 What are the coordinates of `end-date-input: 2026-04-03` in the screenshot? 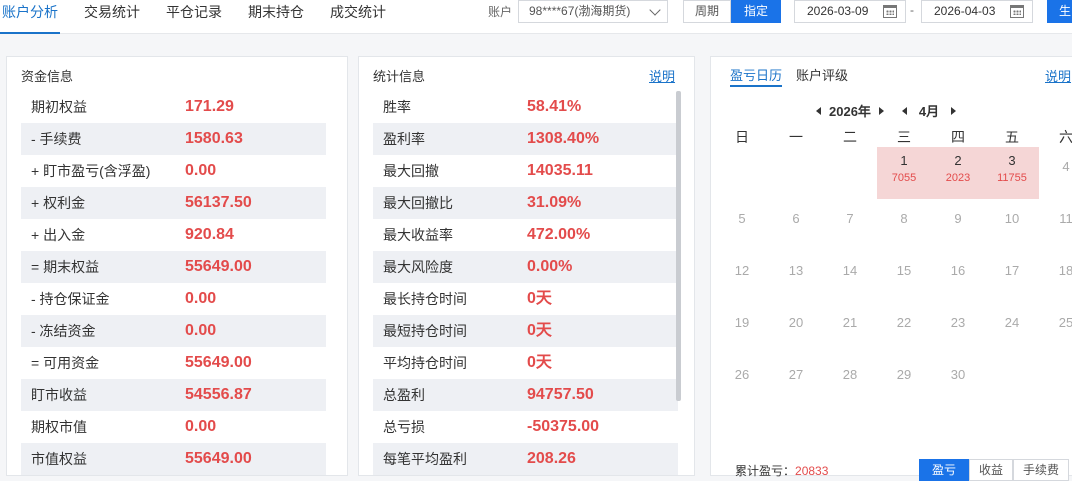 It's located at (977, 11).